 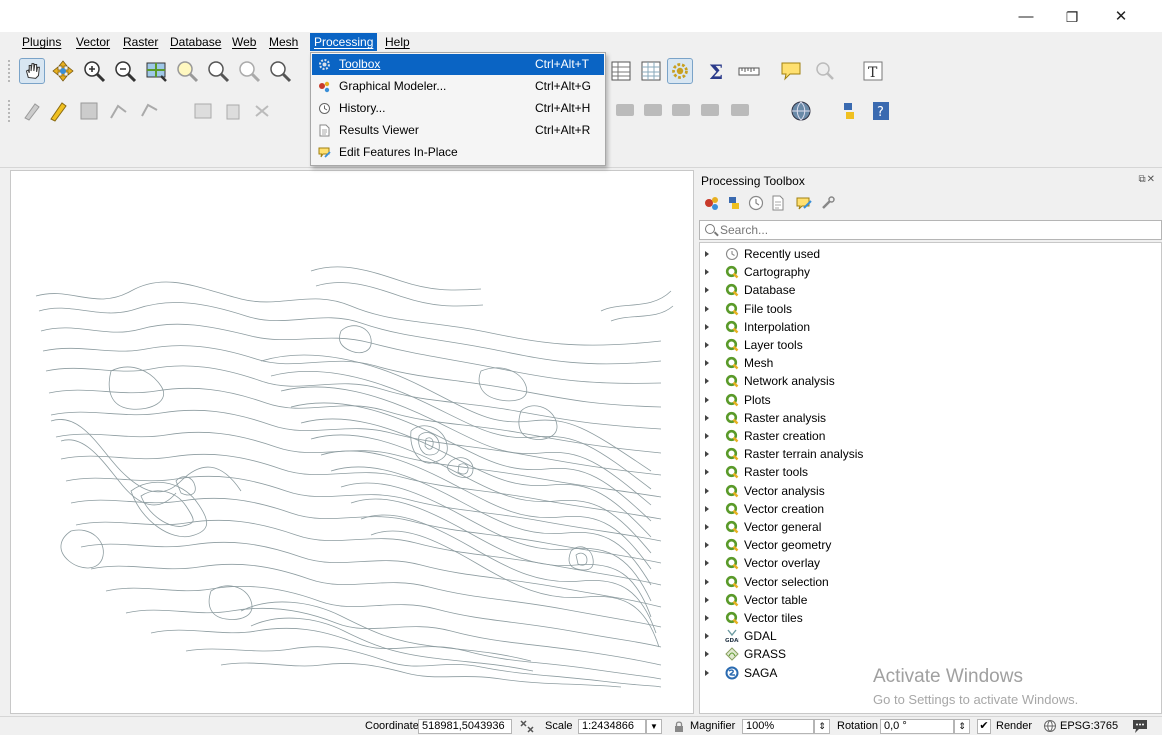 What do you see at coordinates (930, 527) in the screenshot?
I see `tree-item: Vector general` at bounding box center [930, 527].